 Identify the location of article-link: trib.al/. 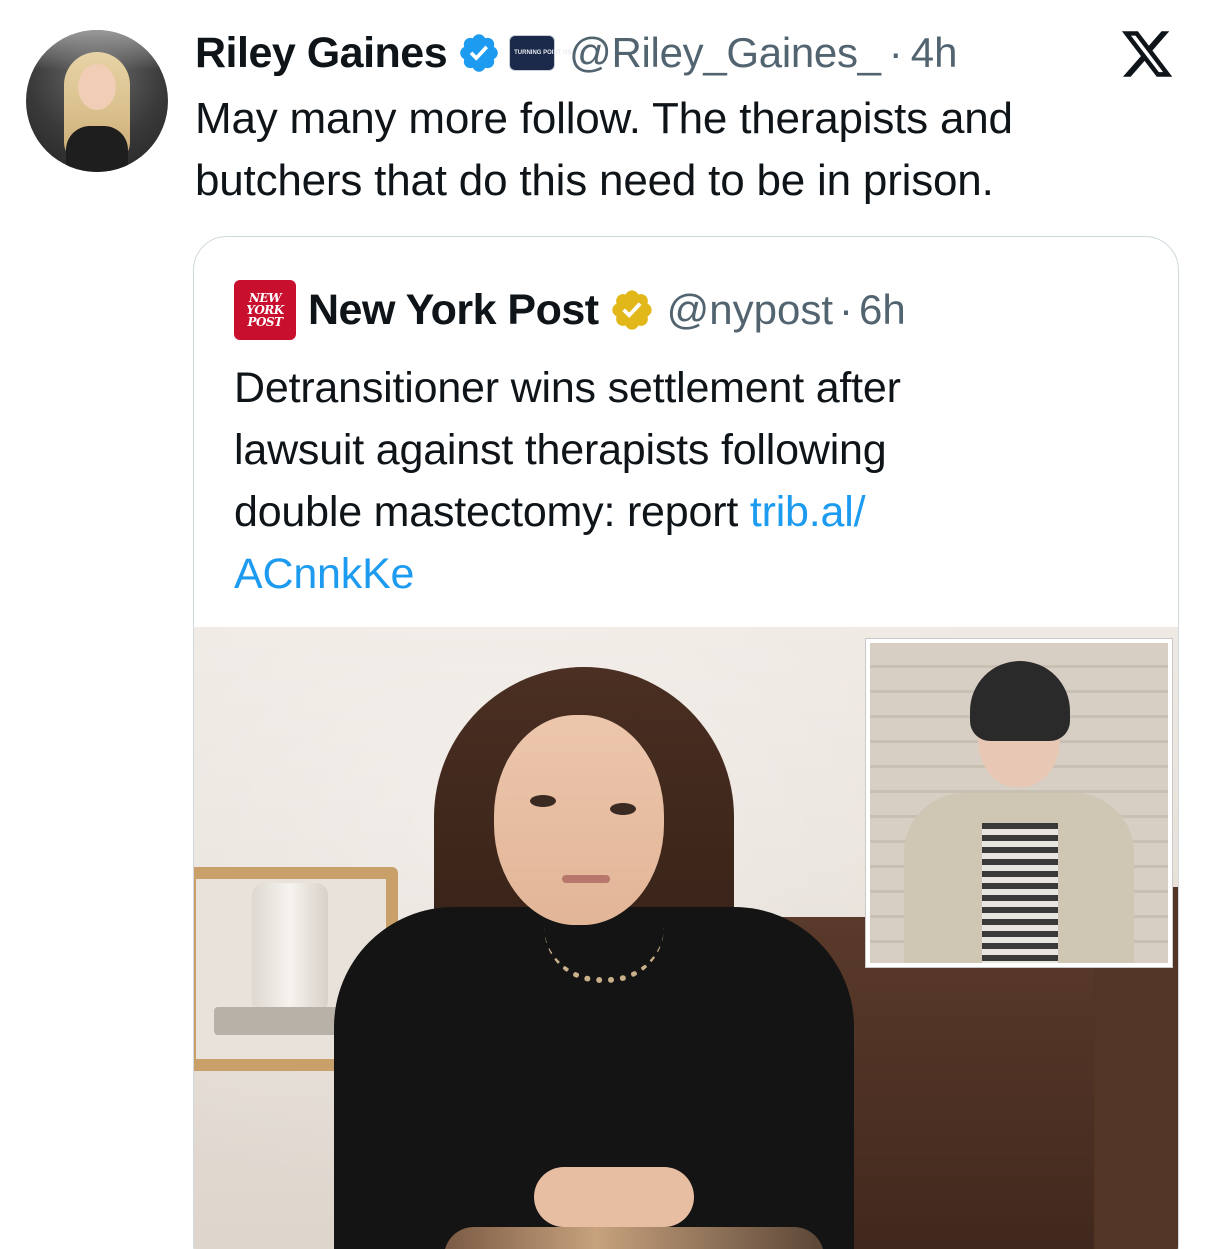
(808, 512).